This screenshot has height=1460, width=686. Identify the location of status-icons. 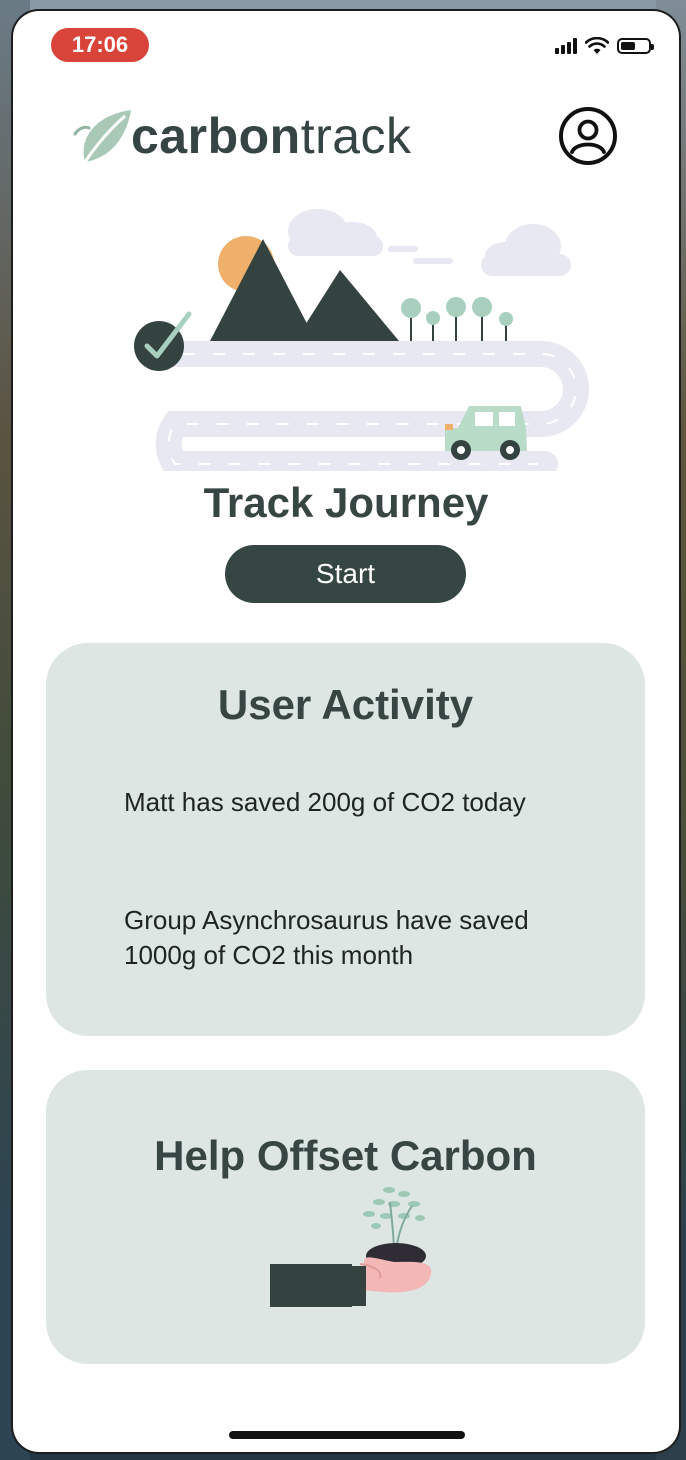
(604, 46).